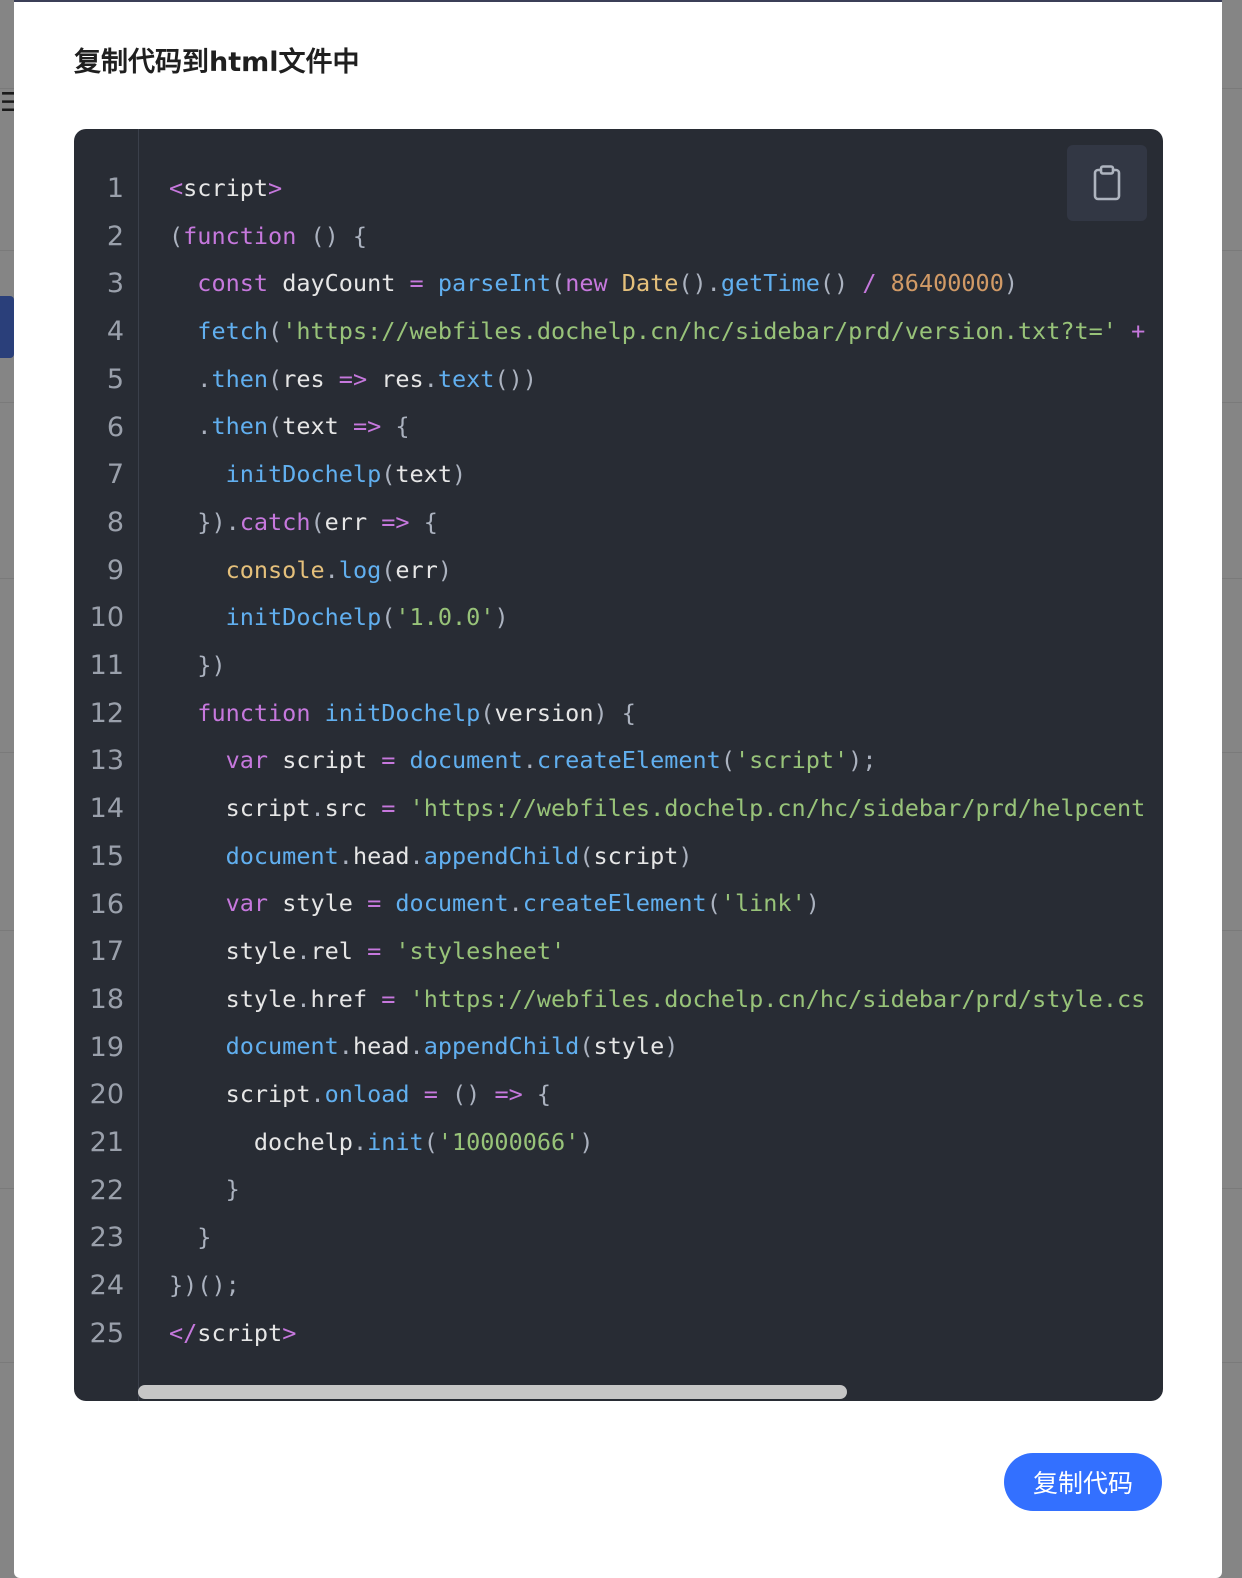  Describe the element at coordinates (666, 857) in the screenshot. I see `code-line: document.head.appendChild(script)` at that location.